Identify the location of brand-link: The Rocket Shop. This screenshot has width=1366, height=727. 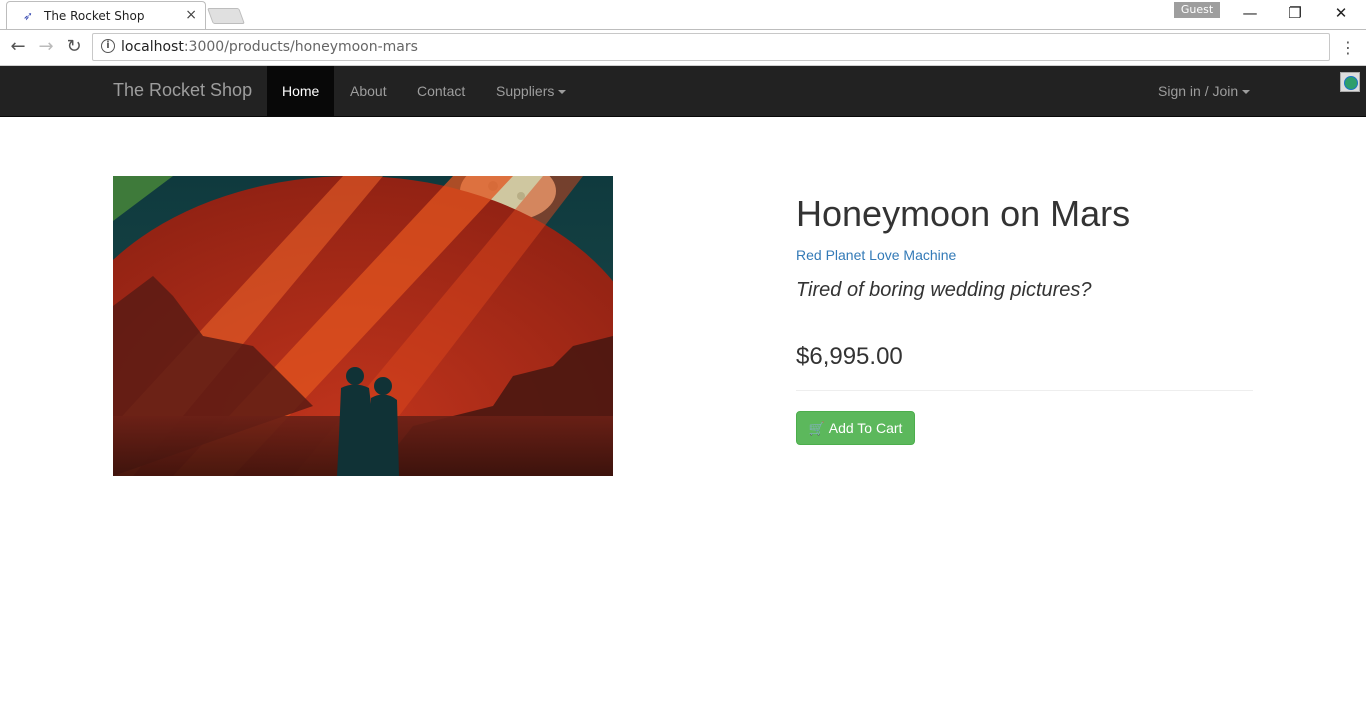
(182, 90).